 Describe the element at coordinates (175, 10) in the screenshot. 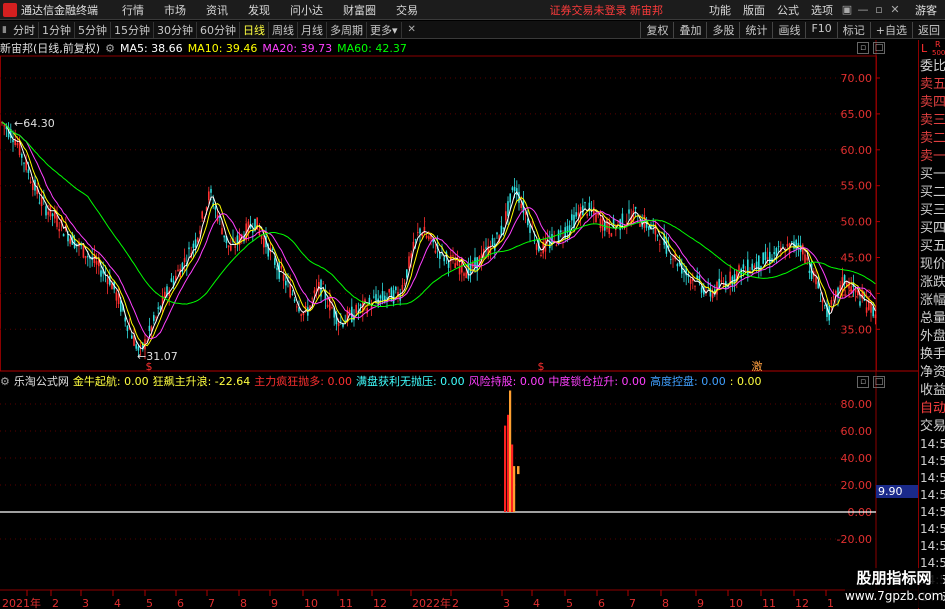

I see `menu-shichang: 市场` at that location.